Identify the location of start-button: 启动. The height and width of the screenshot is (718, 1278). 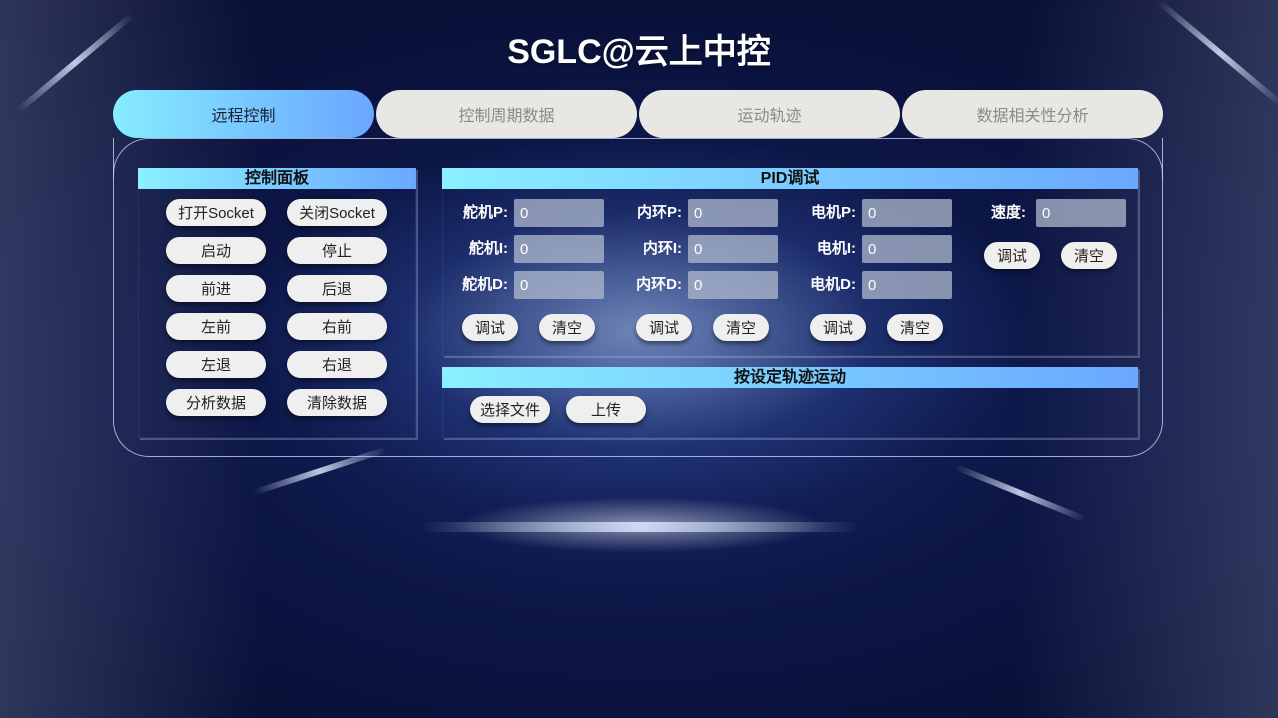
(216, 250).